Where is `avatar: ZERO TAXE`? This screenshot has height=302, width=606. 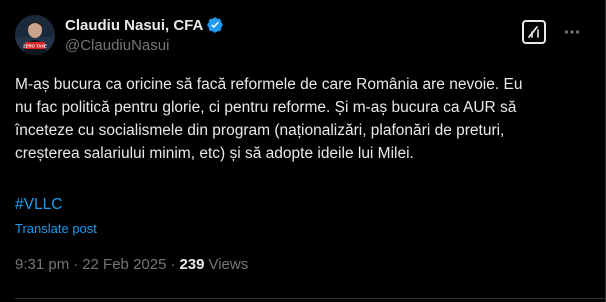 avatar: ZERO TAXE is located at coordinates (35, 35).